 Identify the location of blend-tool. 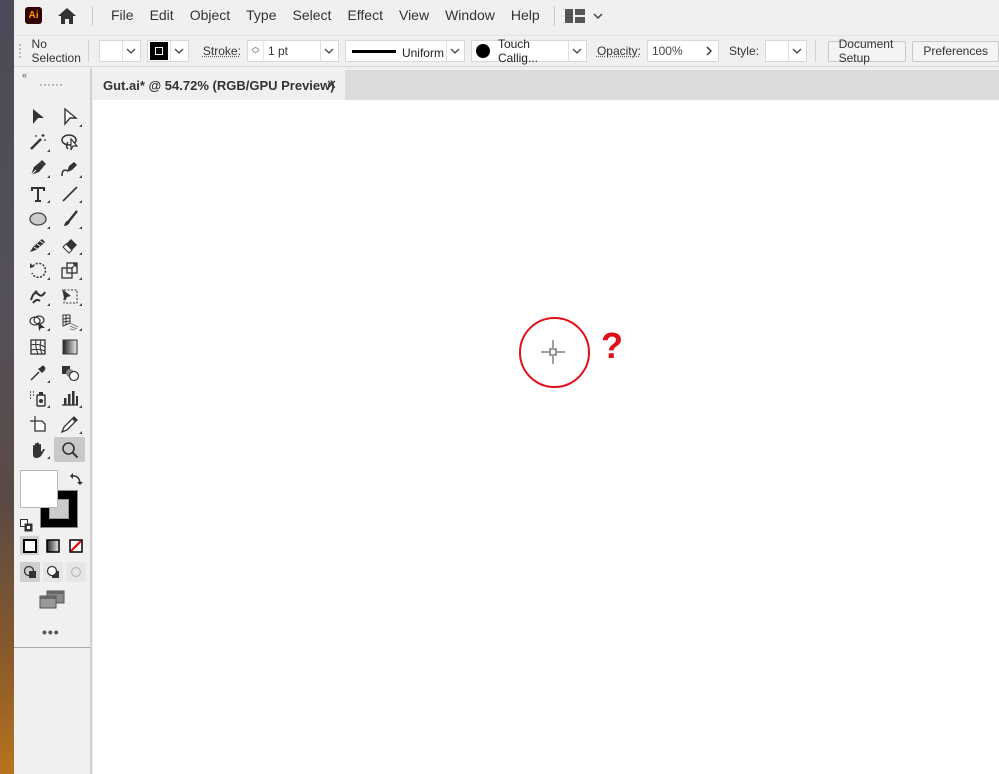
(69, 373).